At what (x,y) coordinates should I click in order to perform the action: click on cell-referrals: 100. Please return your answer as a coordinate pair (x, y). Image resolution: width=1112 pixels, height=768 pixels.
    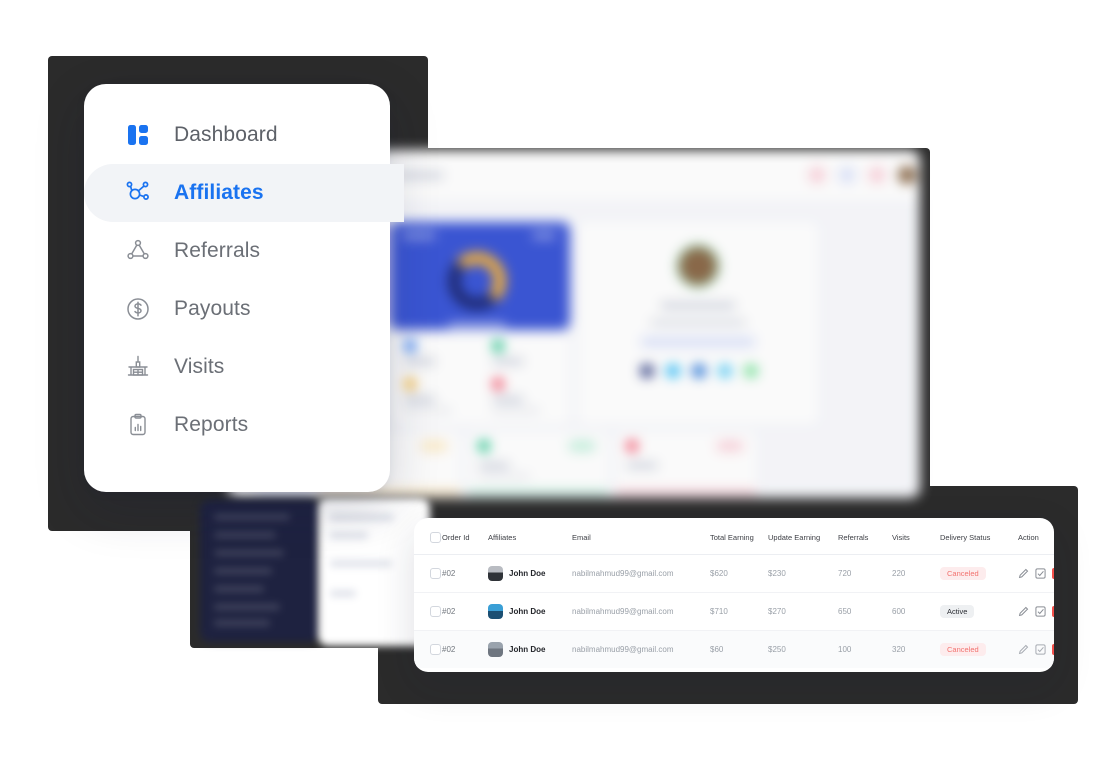
    Looking at the image, I should click on (865, 649).